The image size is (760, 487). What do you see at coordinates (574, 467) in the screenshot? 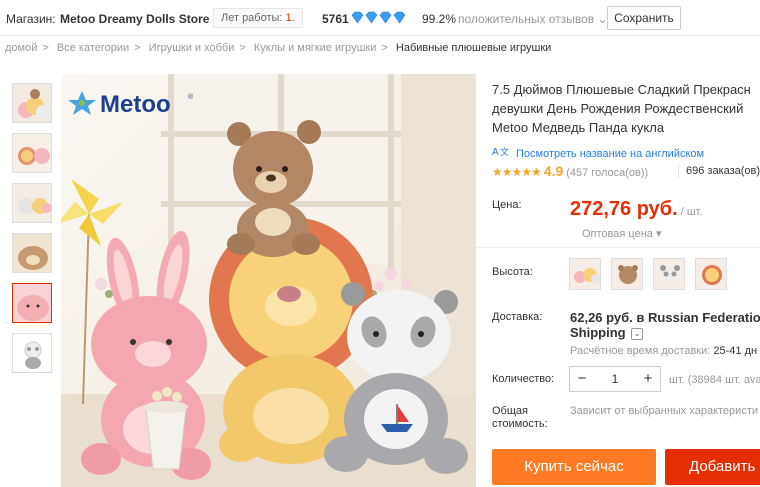
I see `buy-now-button: Купить сейчас` at bounding box center [574, 467].